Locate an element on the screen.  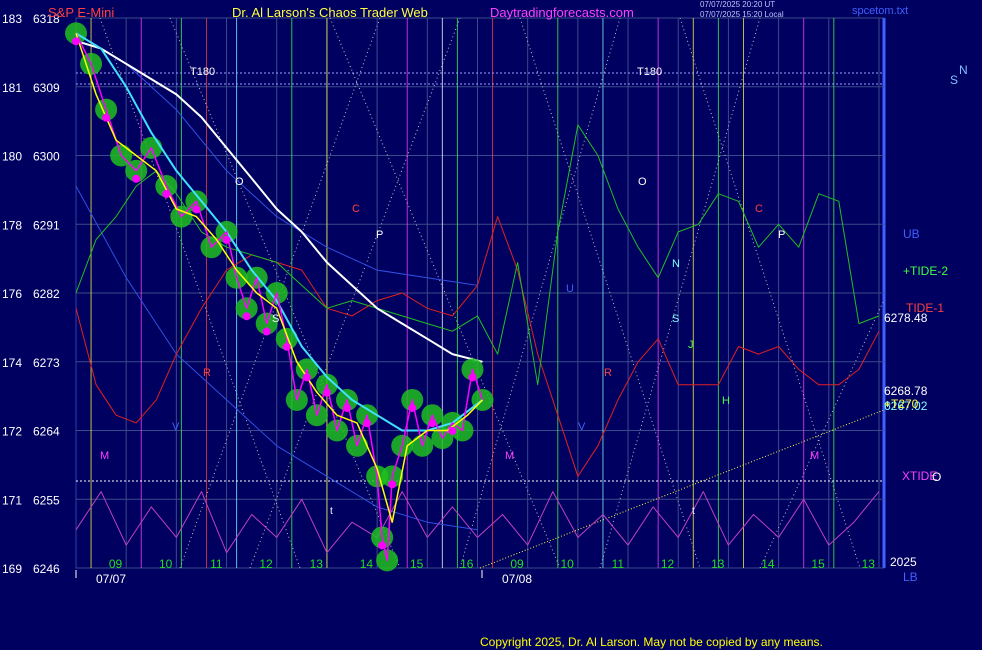
ut-time: 07/07/2025 20:20 UT is located at coordinates (738, 4).